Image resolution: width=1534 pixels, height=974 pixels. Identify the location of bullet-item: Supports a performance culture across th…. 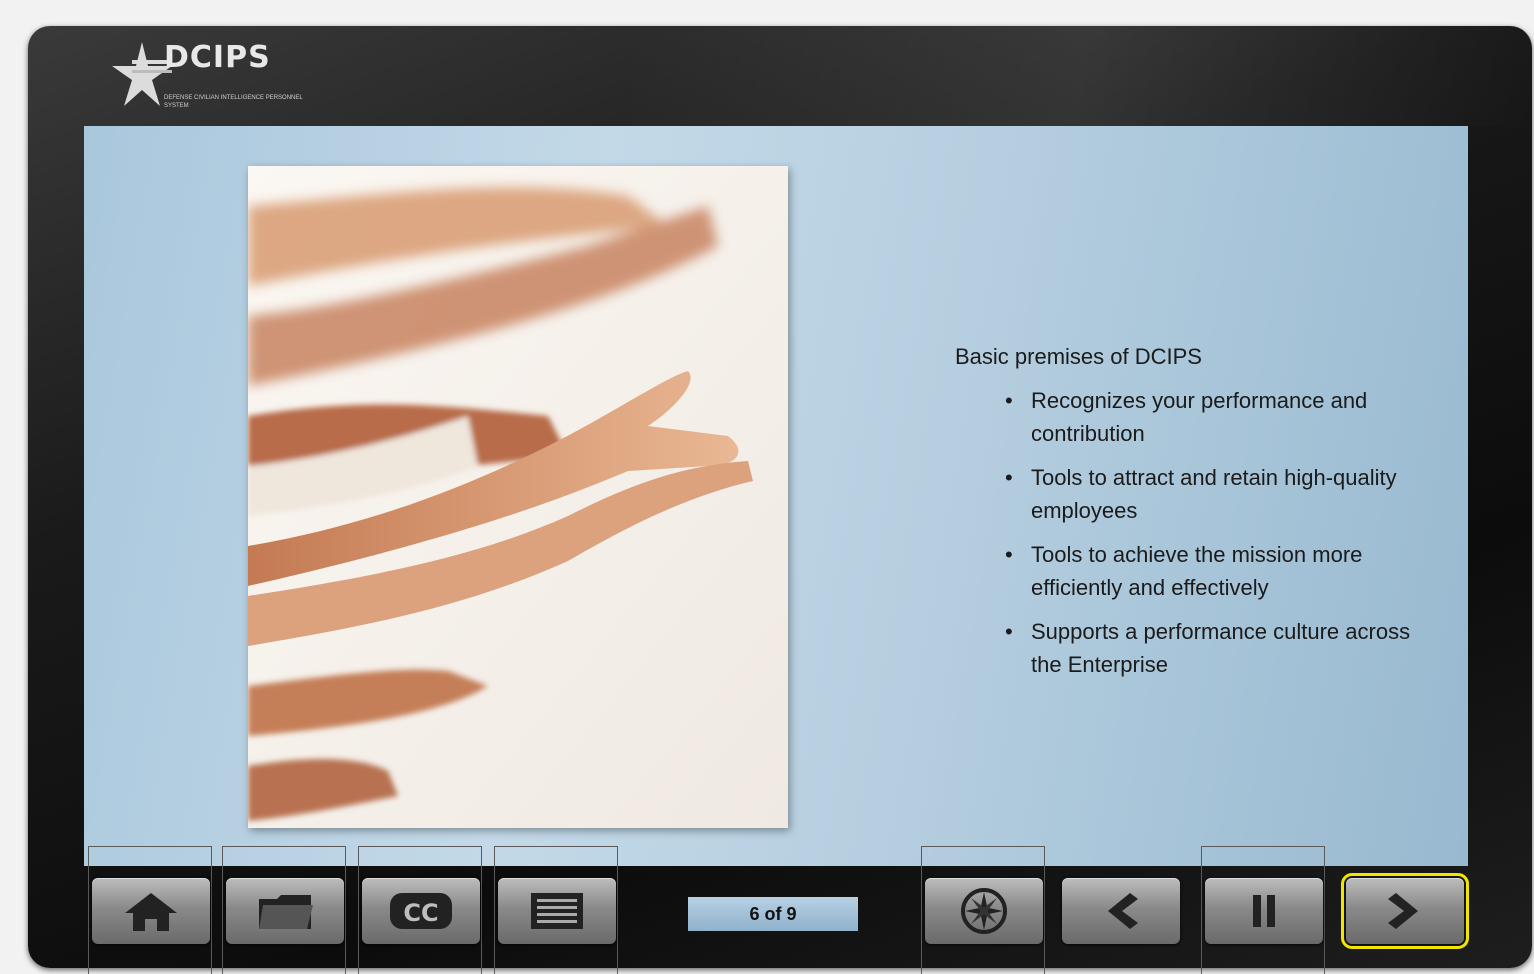
(1220, 648).